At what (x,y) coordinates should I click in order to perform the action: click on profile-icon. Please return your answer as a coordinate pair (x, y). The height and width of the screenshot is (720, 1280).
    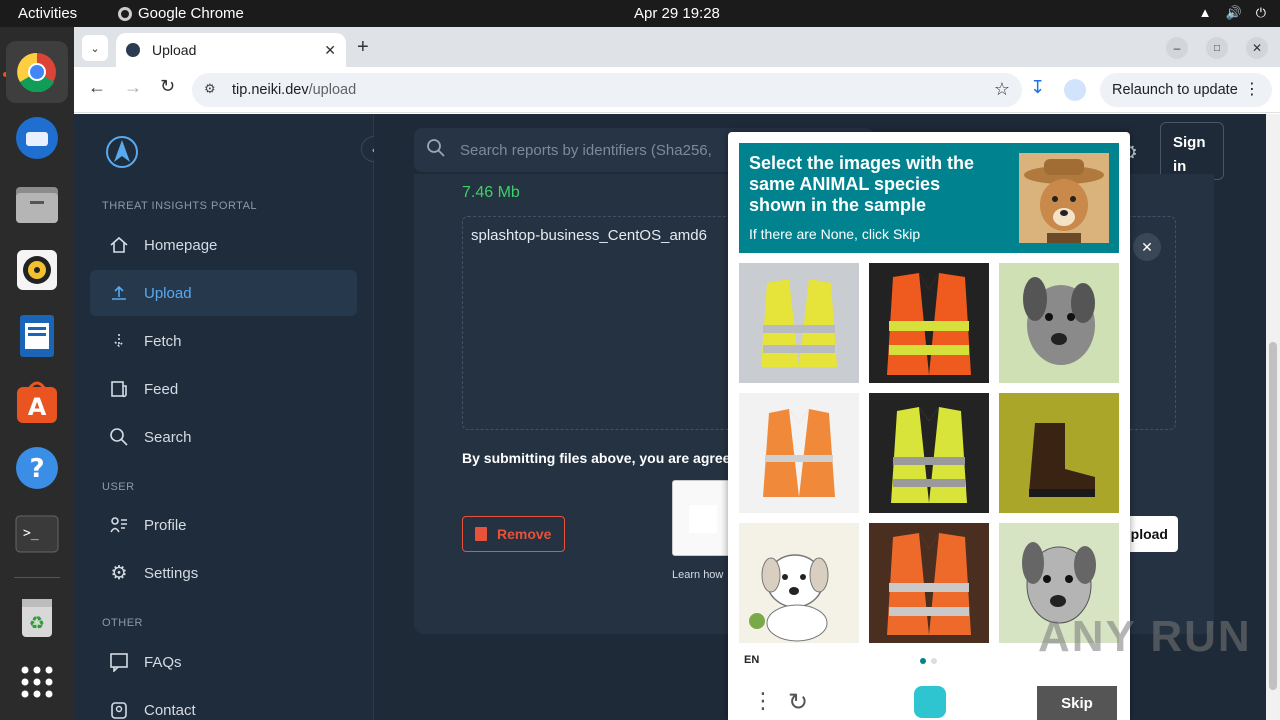
    Looking at the image, I should click on (119, 525).